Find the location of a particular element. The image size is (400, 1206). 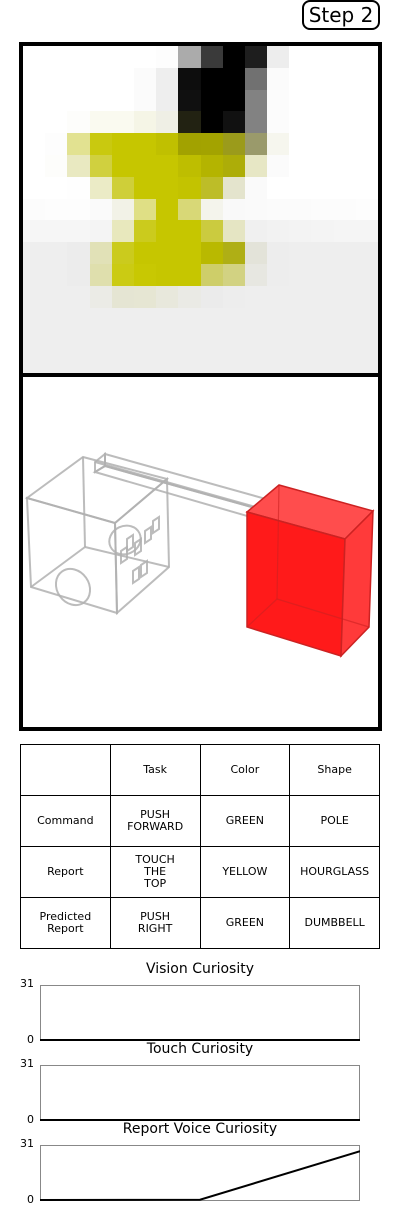

header-cell-color: Color is located at coordinates (245, 770).